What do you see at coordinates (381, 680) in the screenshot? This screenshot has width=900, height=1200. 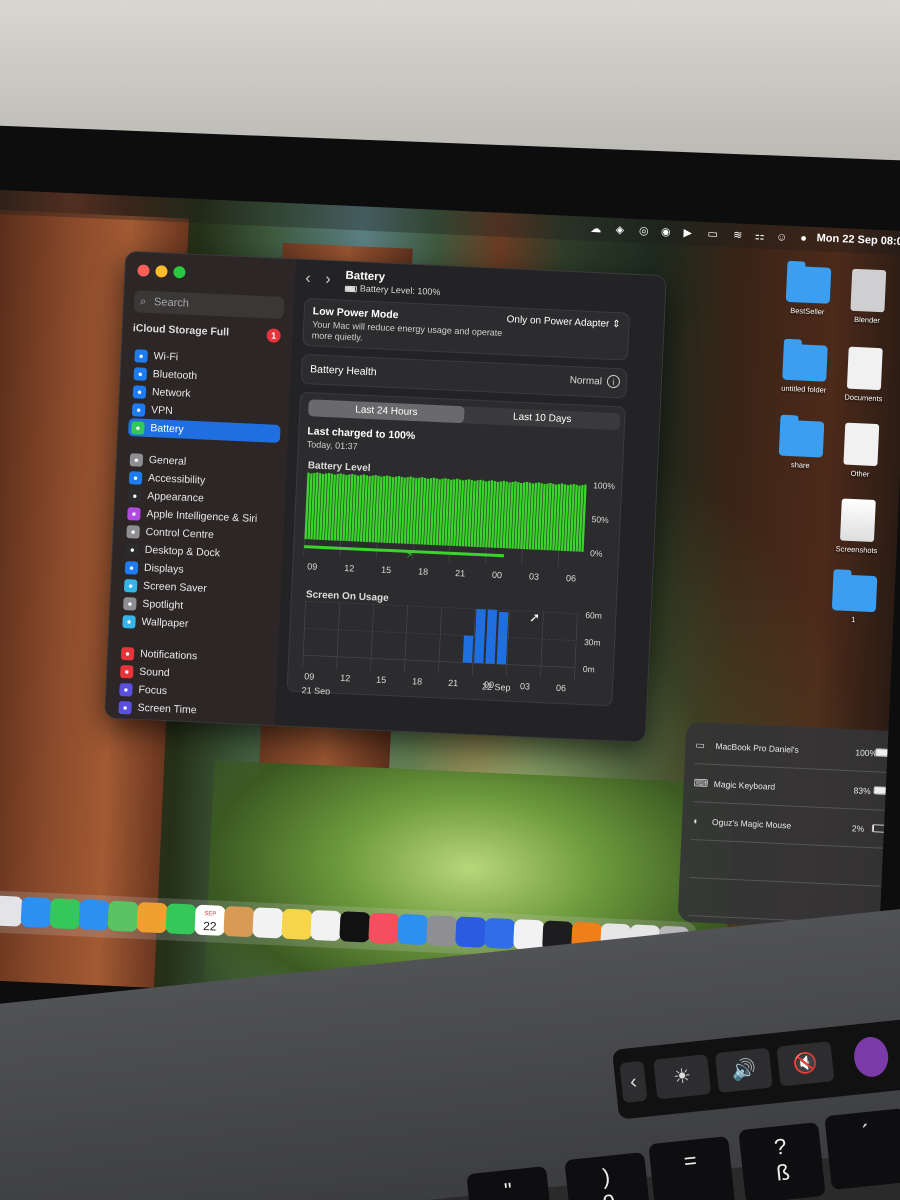 I see `x-tick-label: 15` at bounding box center [381, 680].